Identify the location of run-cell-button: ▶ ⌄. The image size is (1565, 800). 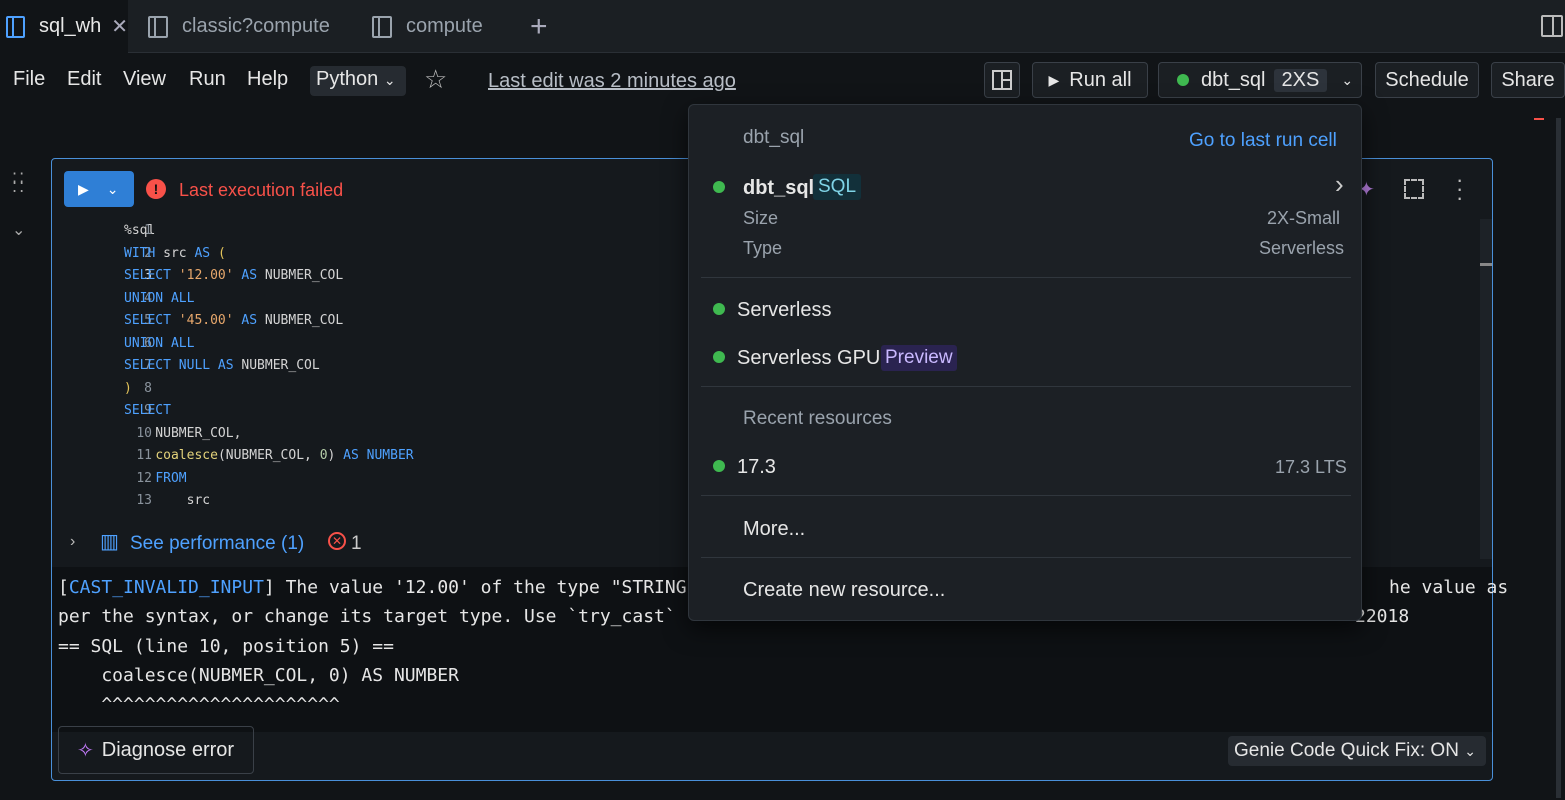
(99, 189).